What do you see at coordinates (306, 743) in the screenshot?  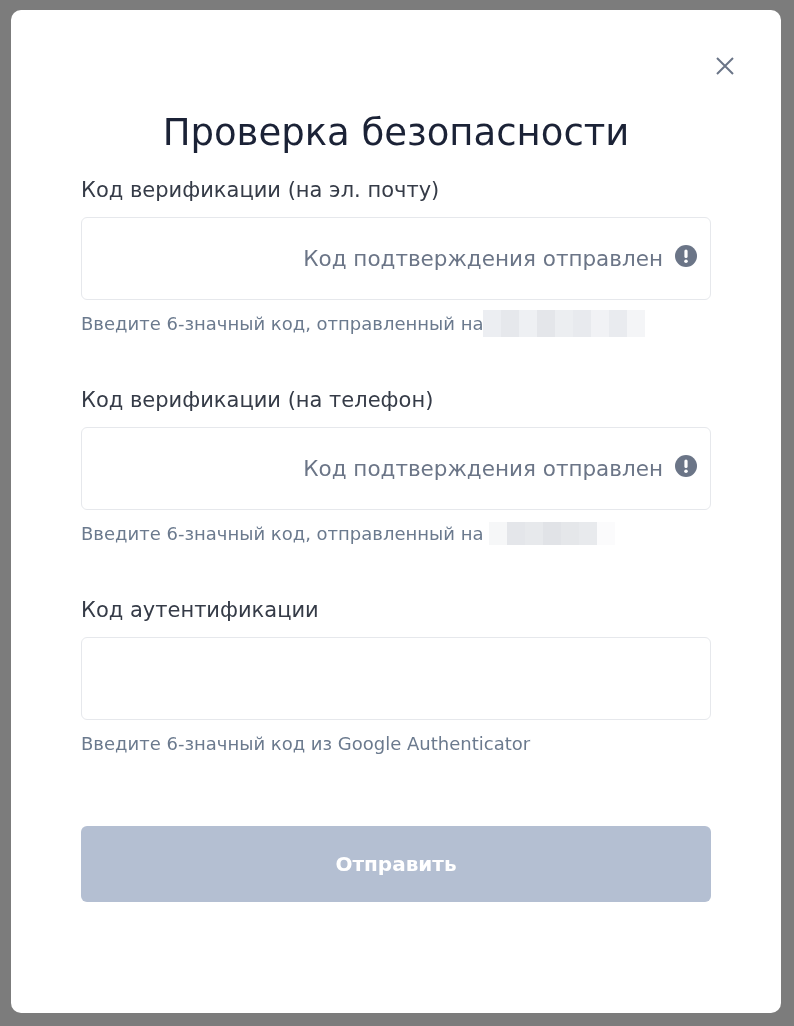 I see `hint-text: Введите 6-значный код из Google Authenticator` at bounding box center [306, 743].